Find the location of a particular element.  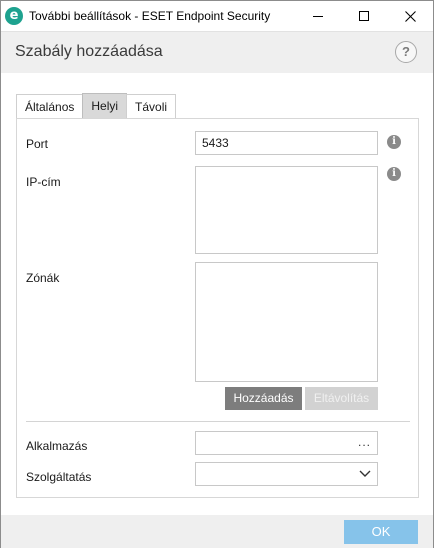

ip-label: IP-cím is located at coordinates (43, 182).